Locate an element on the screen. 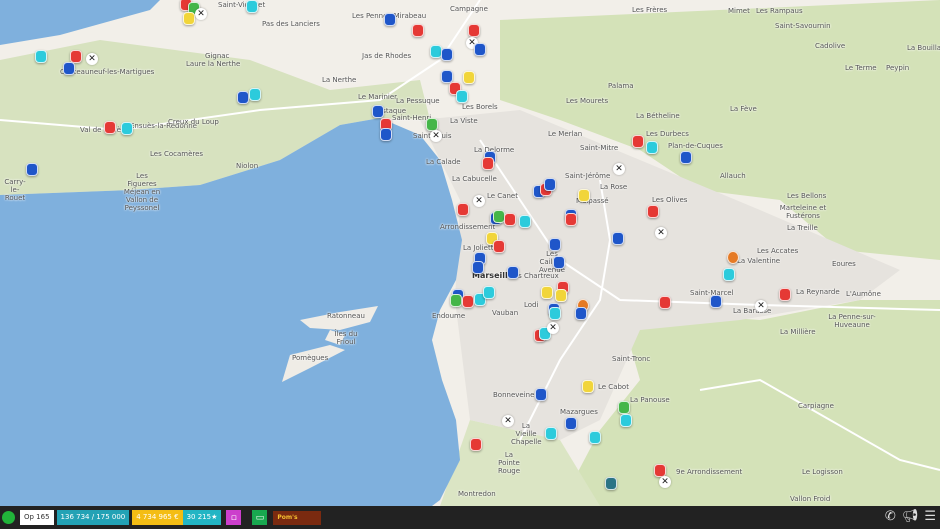 The height and width of the screenshot is (529, 940). place-label: La Reynarde is located at coordinates (818, 292).